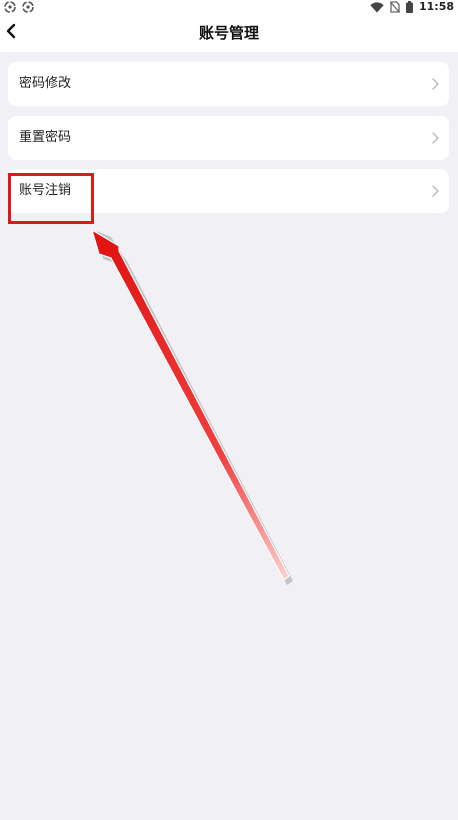 The height and width of the screenshot is (820, 458). What do you see at coordinates (229, 7) in the screenshot?
I see `status-bar: 11:58` at bounding box center [229, 7].